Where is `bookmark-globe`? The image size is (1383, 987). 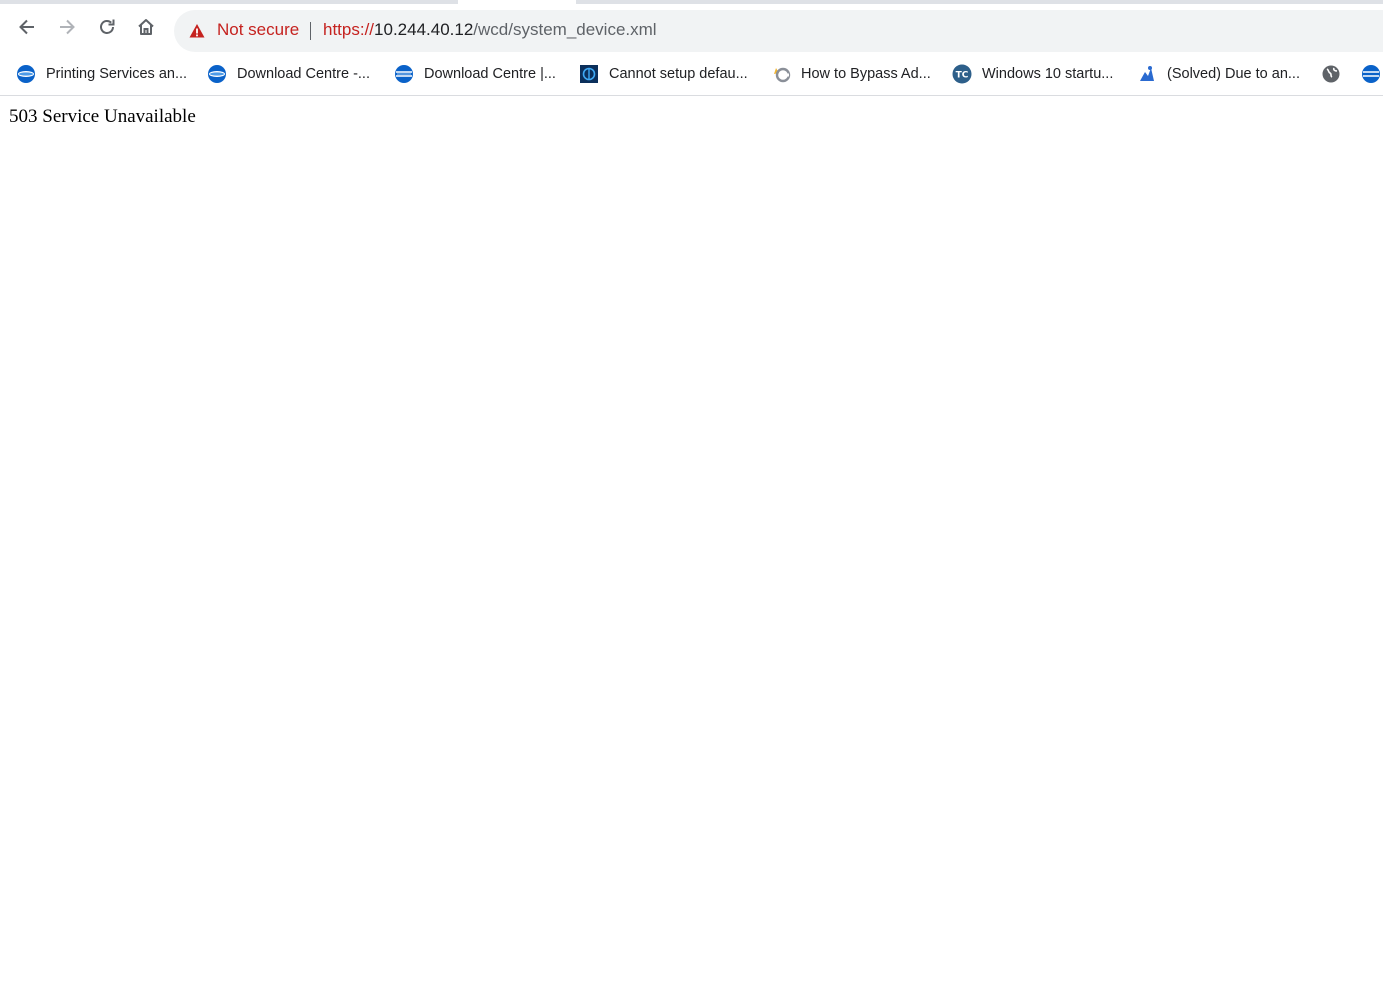 bookmark-globe is located at coordinates (1336, 74).